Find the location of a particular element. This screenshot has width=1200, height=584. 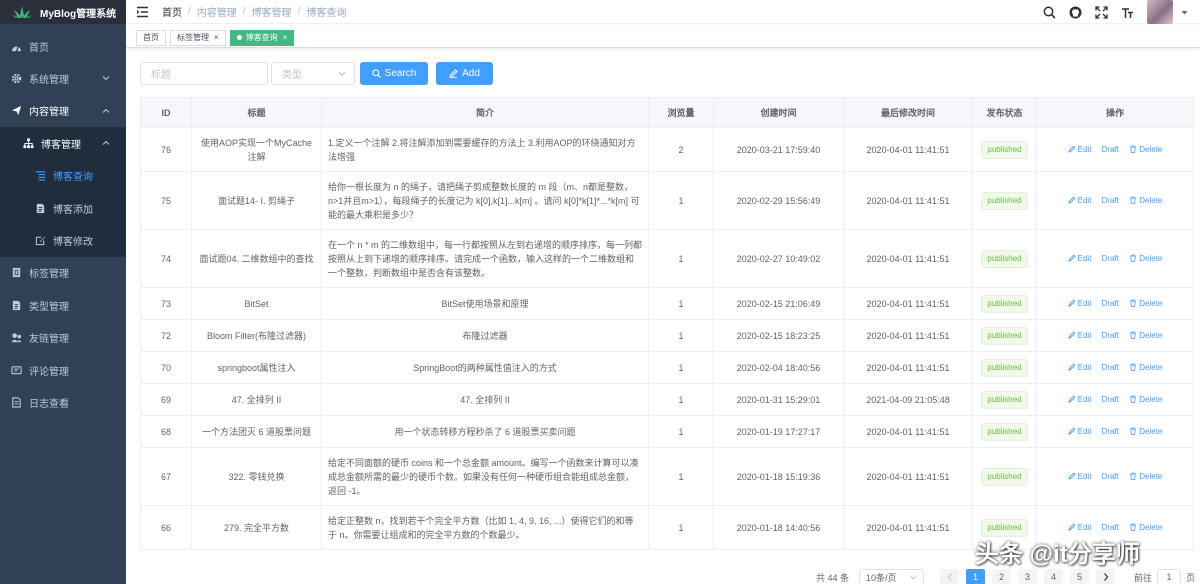

goto-input: 1 is located at coordinates (1169, 576).